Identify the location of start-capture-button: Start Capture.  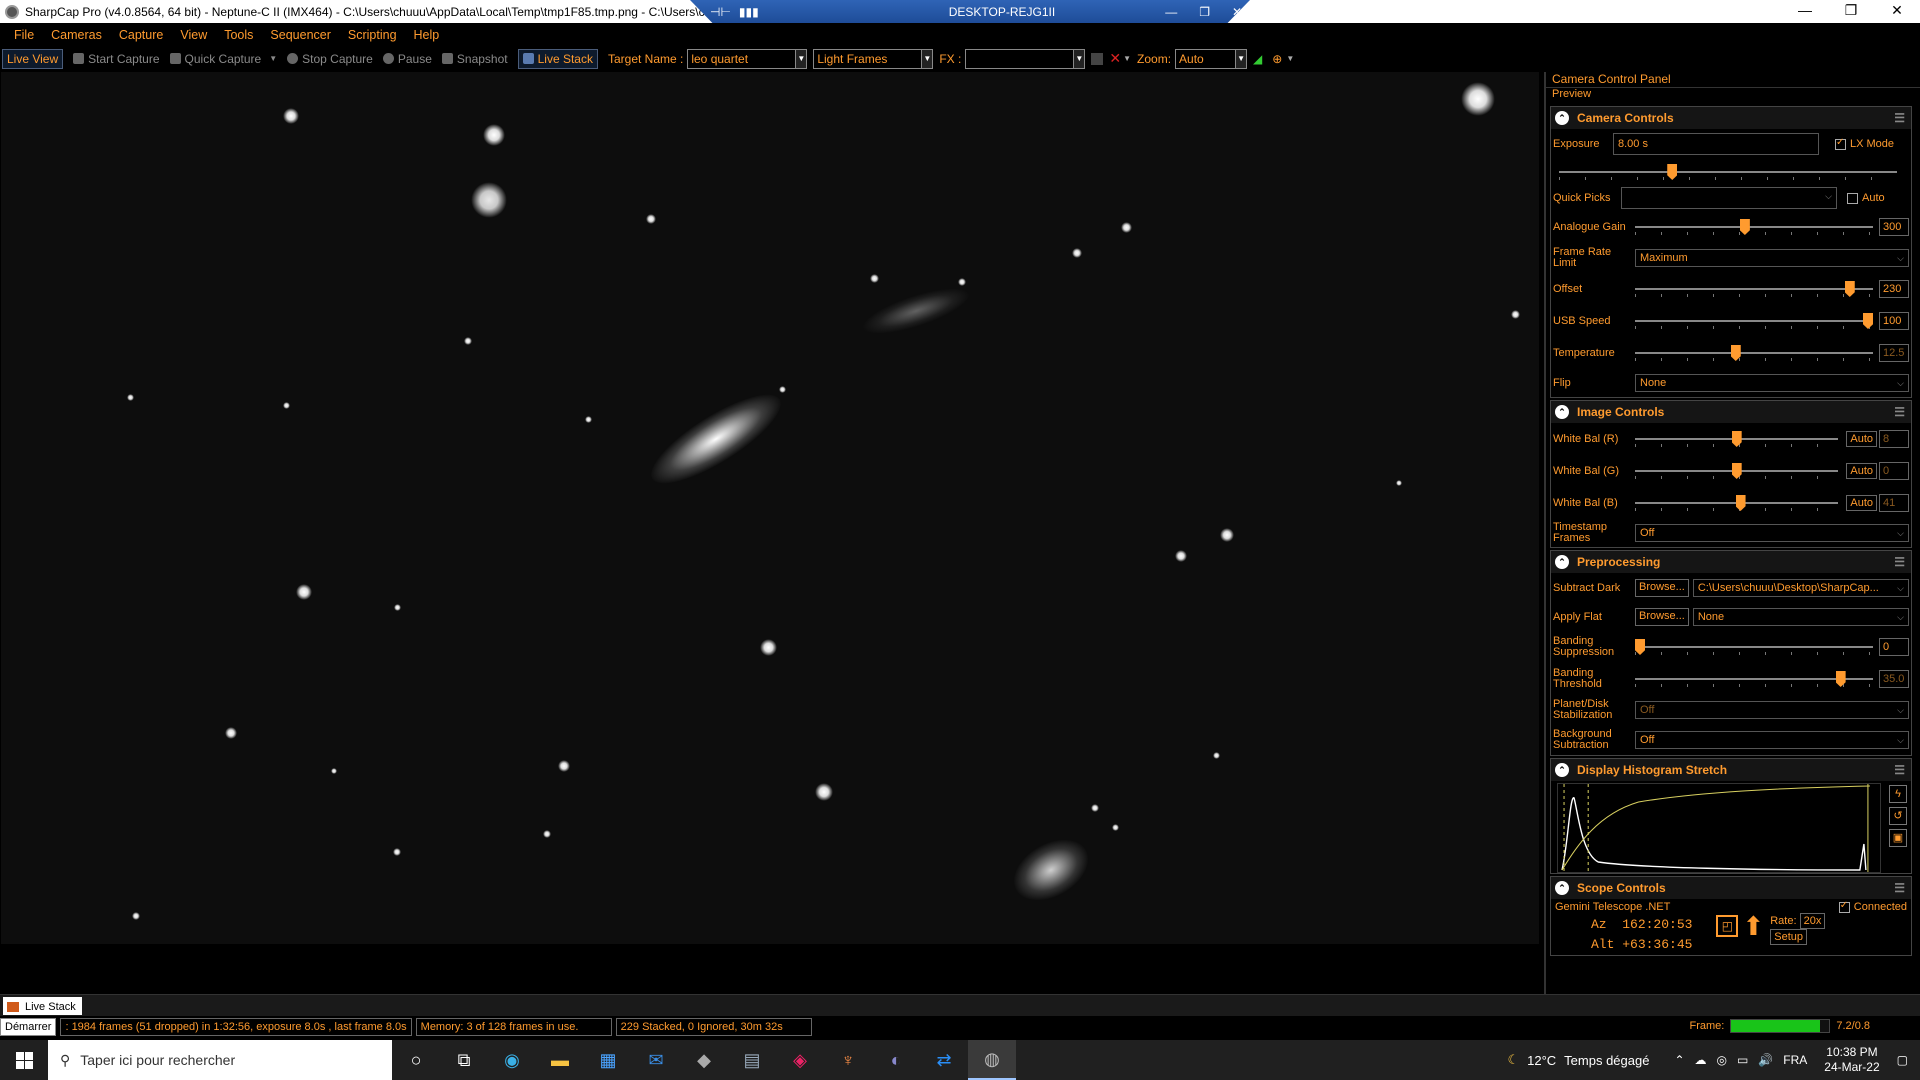
(116, 59).